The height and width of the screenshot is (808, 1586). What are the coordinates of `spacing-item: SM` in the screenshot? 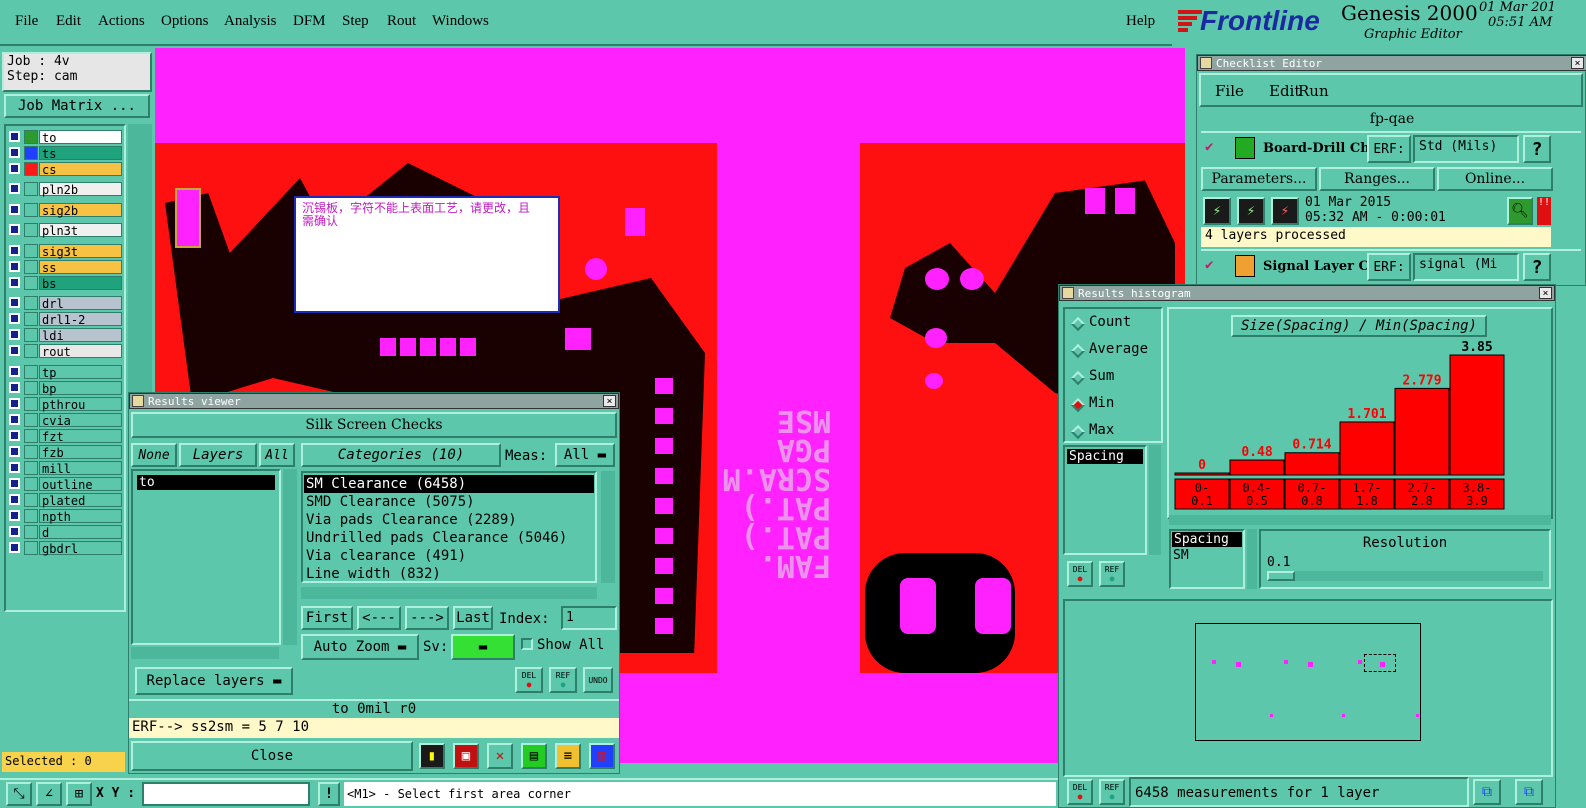 It's located at (1207, 555).